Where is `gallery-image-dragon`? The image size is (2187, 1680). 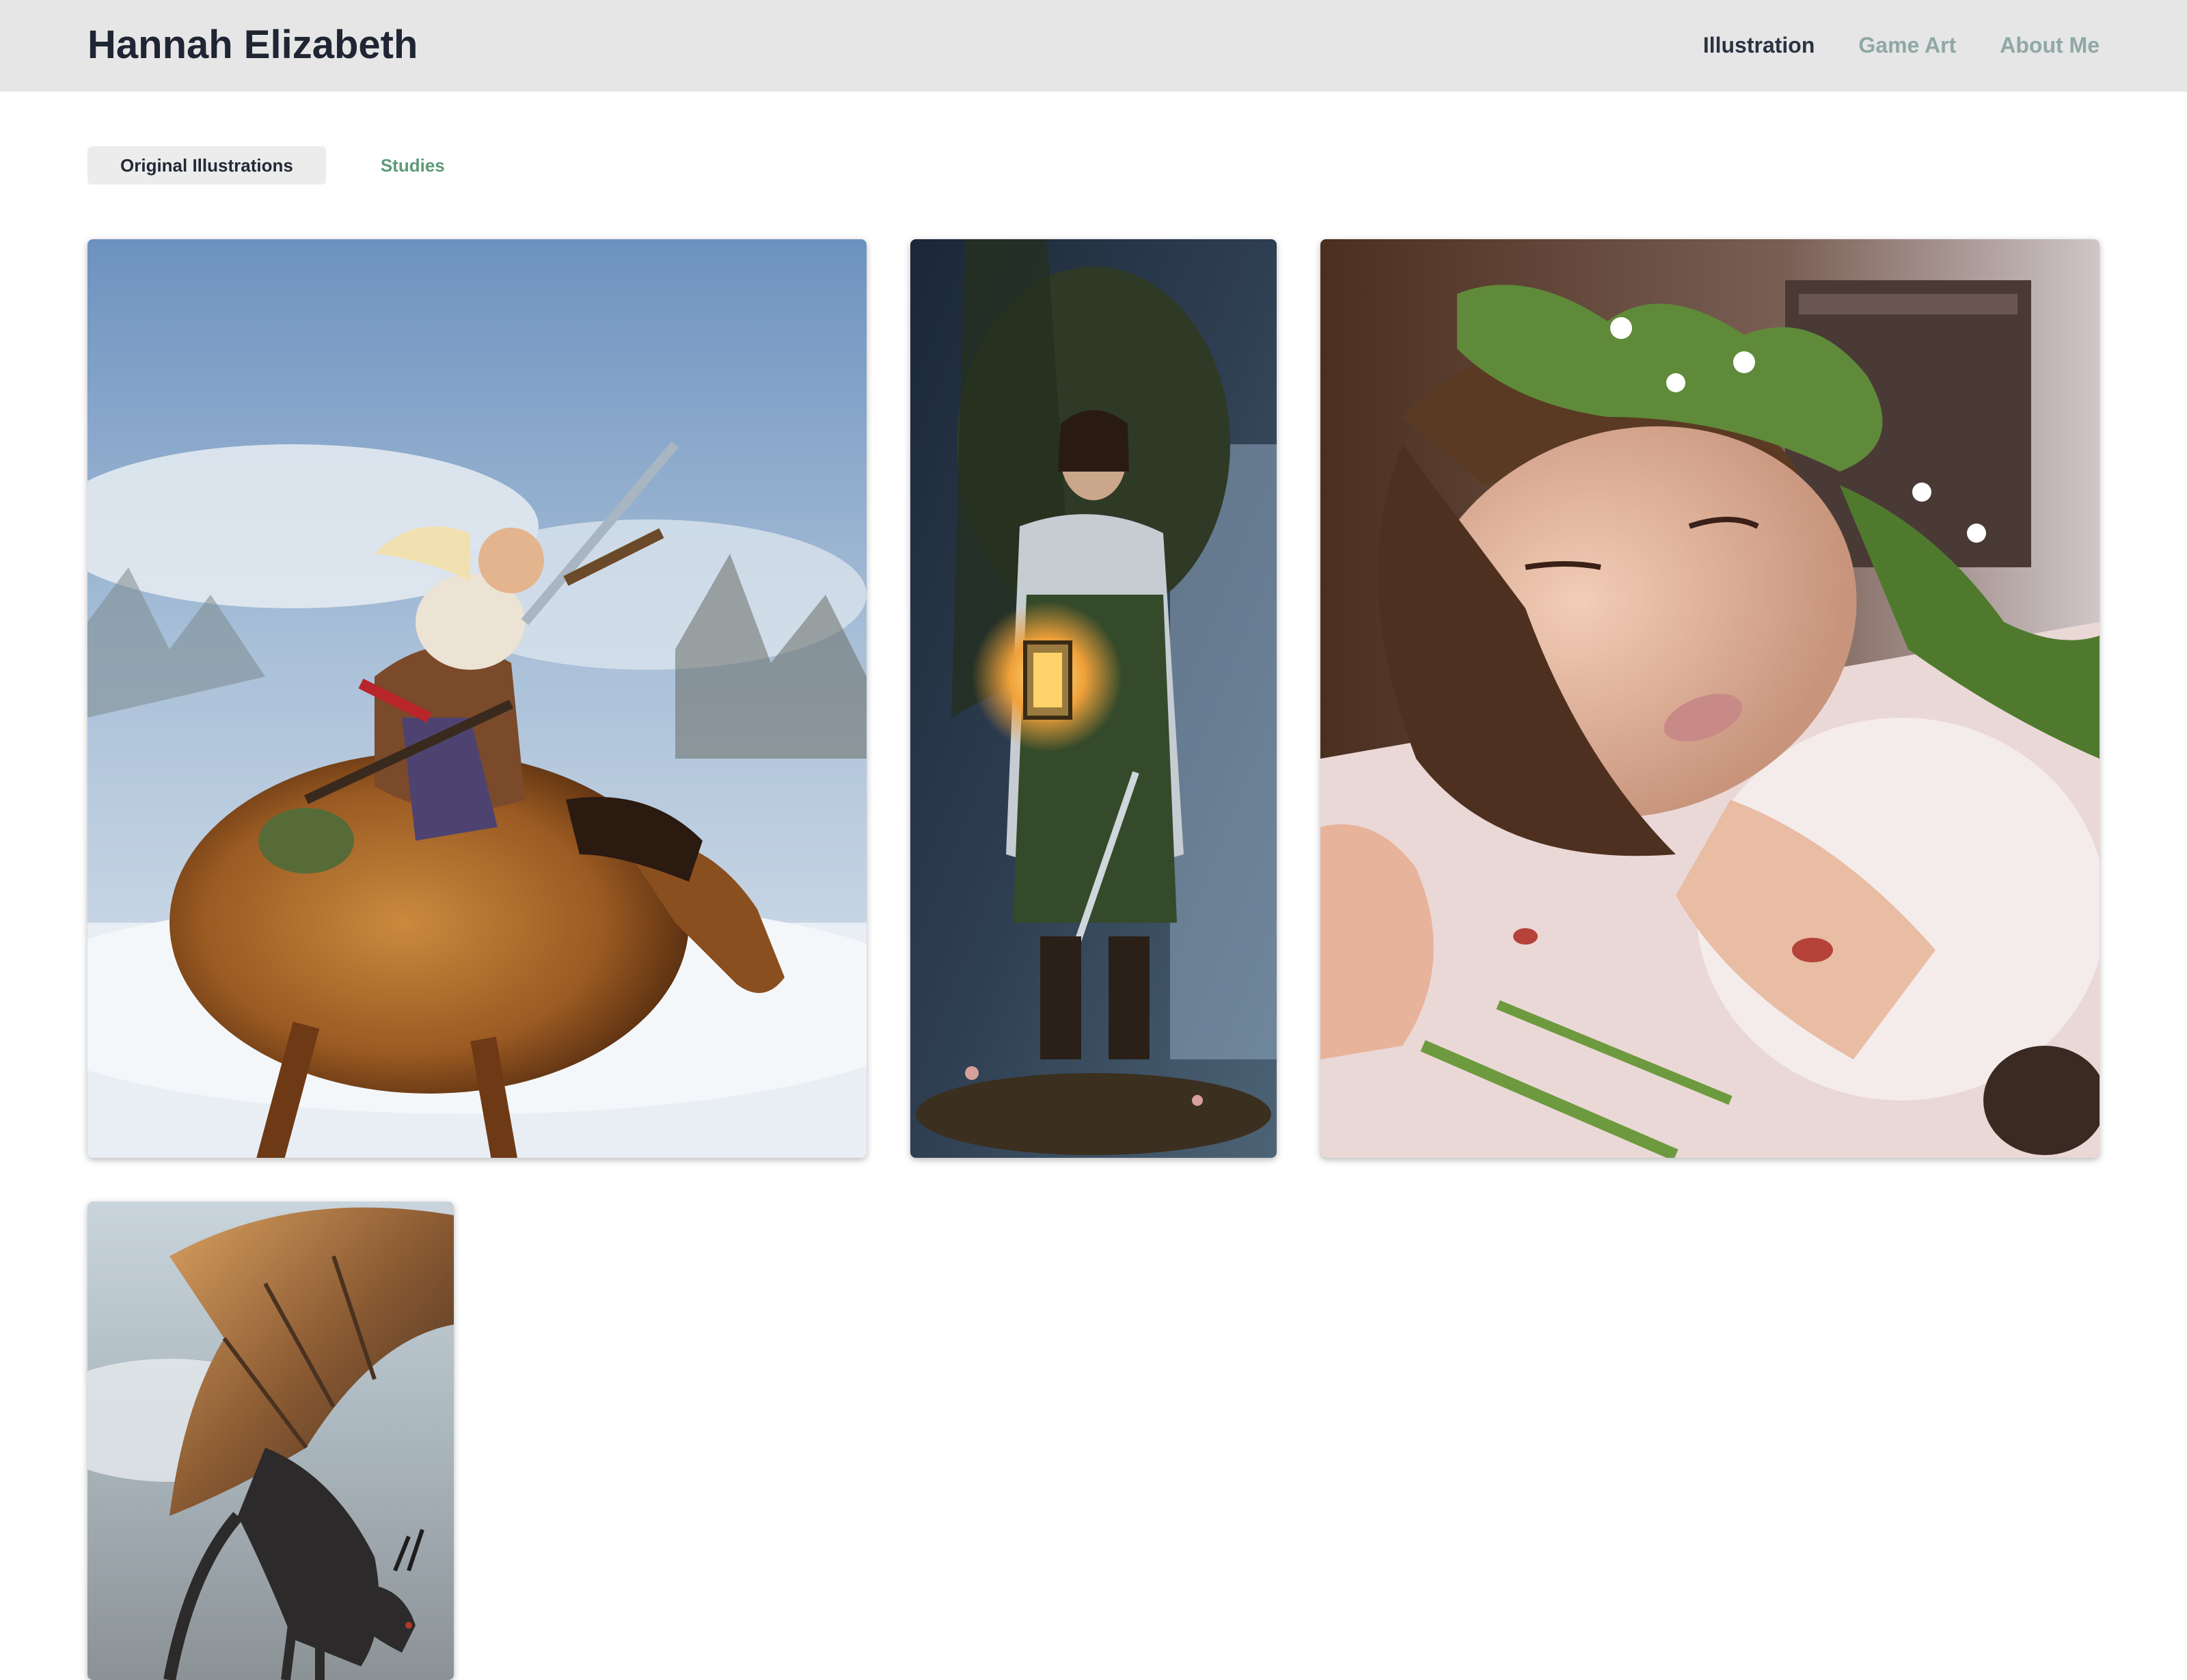
gallery-image-dragon is located at coordinates (270, 1441).